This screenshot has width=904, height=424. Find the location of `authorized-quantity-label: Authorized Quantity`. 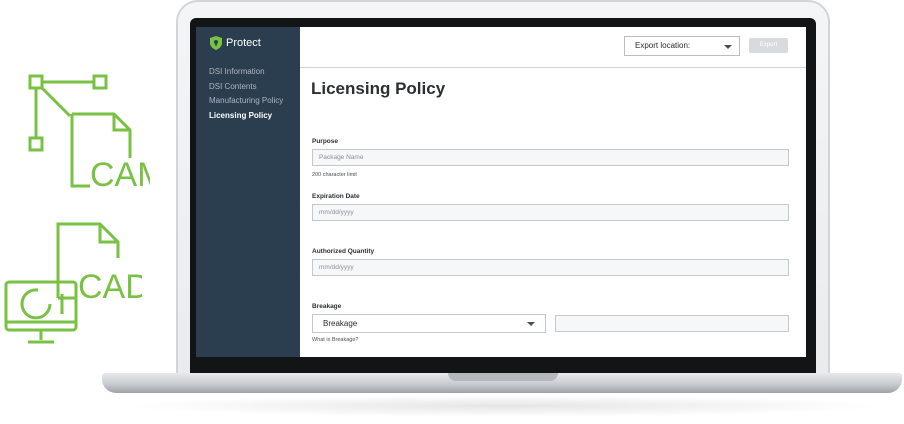

authorized-quantity-label: Authorized Quantity is located at coordinates (343, 251).